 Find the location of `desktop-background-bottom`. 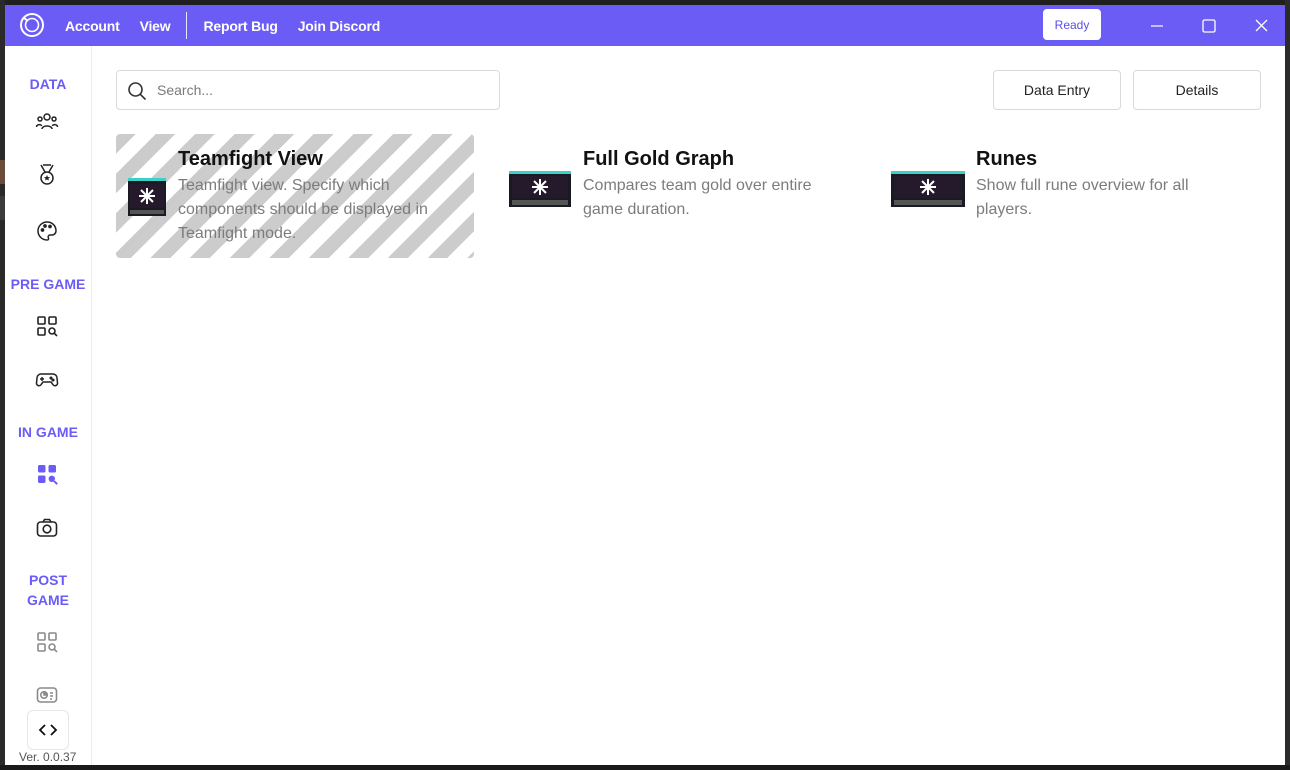

desktop-background-bottom is located at coordinates (645, 767).